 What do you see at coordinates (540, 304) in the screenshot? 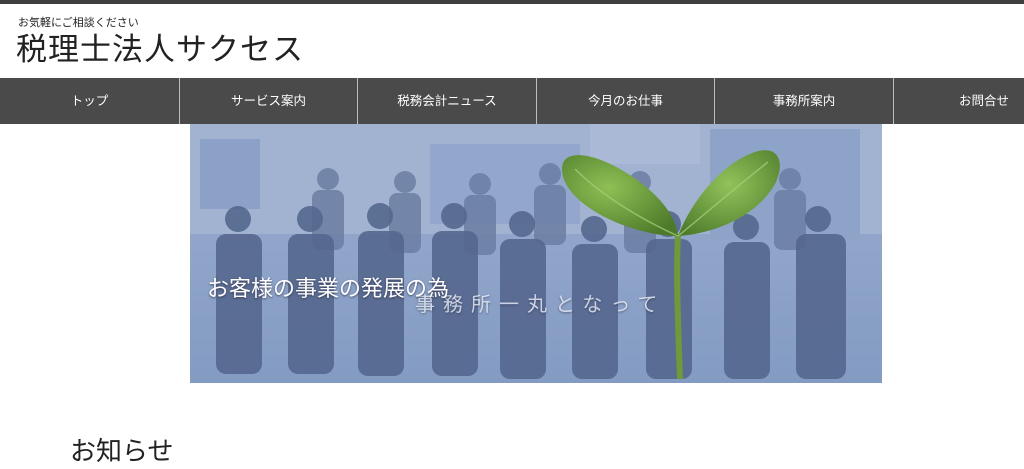
I see `hero-caption-sub: 事務所一丸となって` at bounding box center [540, 304].